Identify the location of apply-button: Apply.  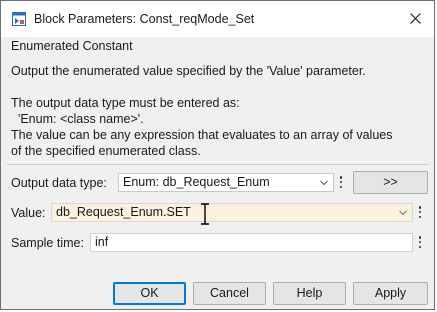
(390, 293).